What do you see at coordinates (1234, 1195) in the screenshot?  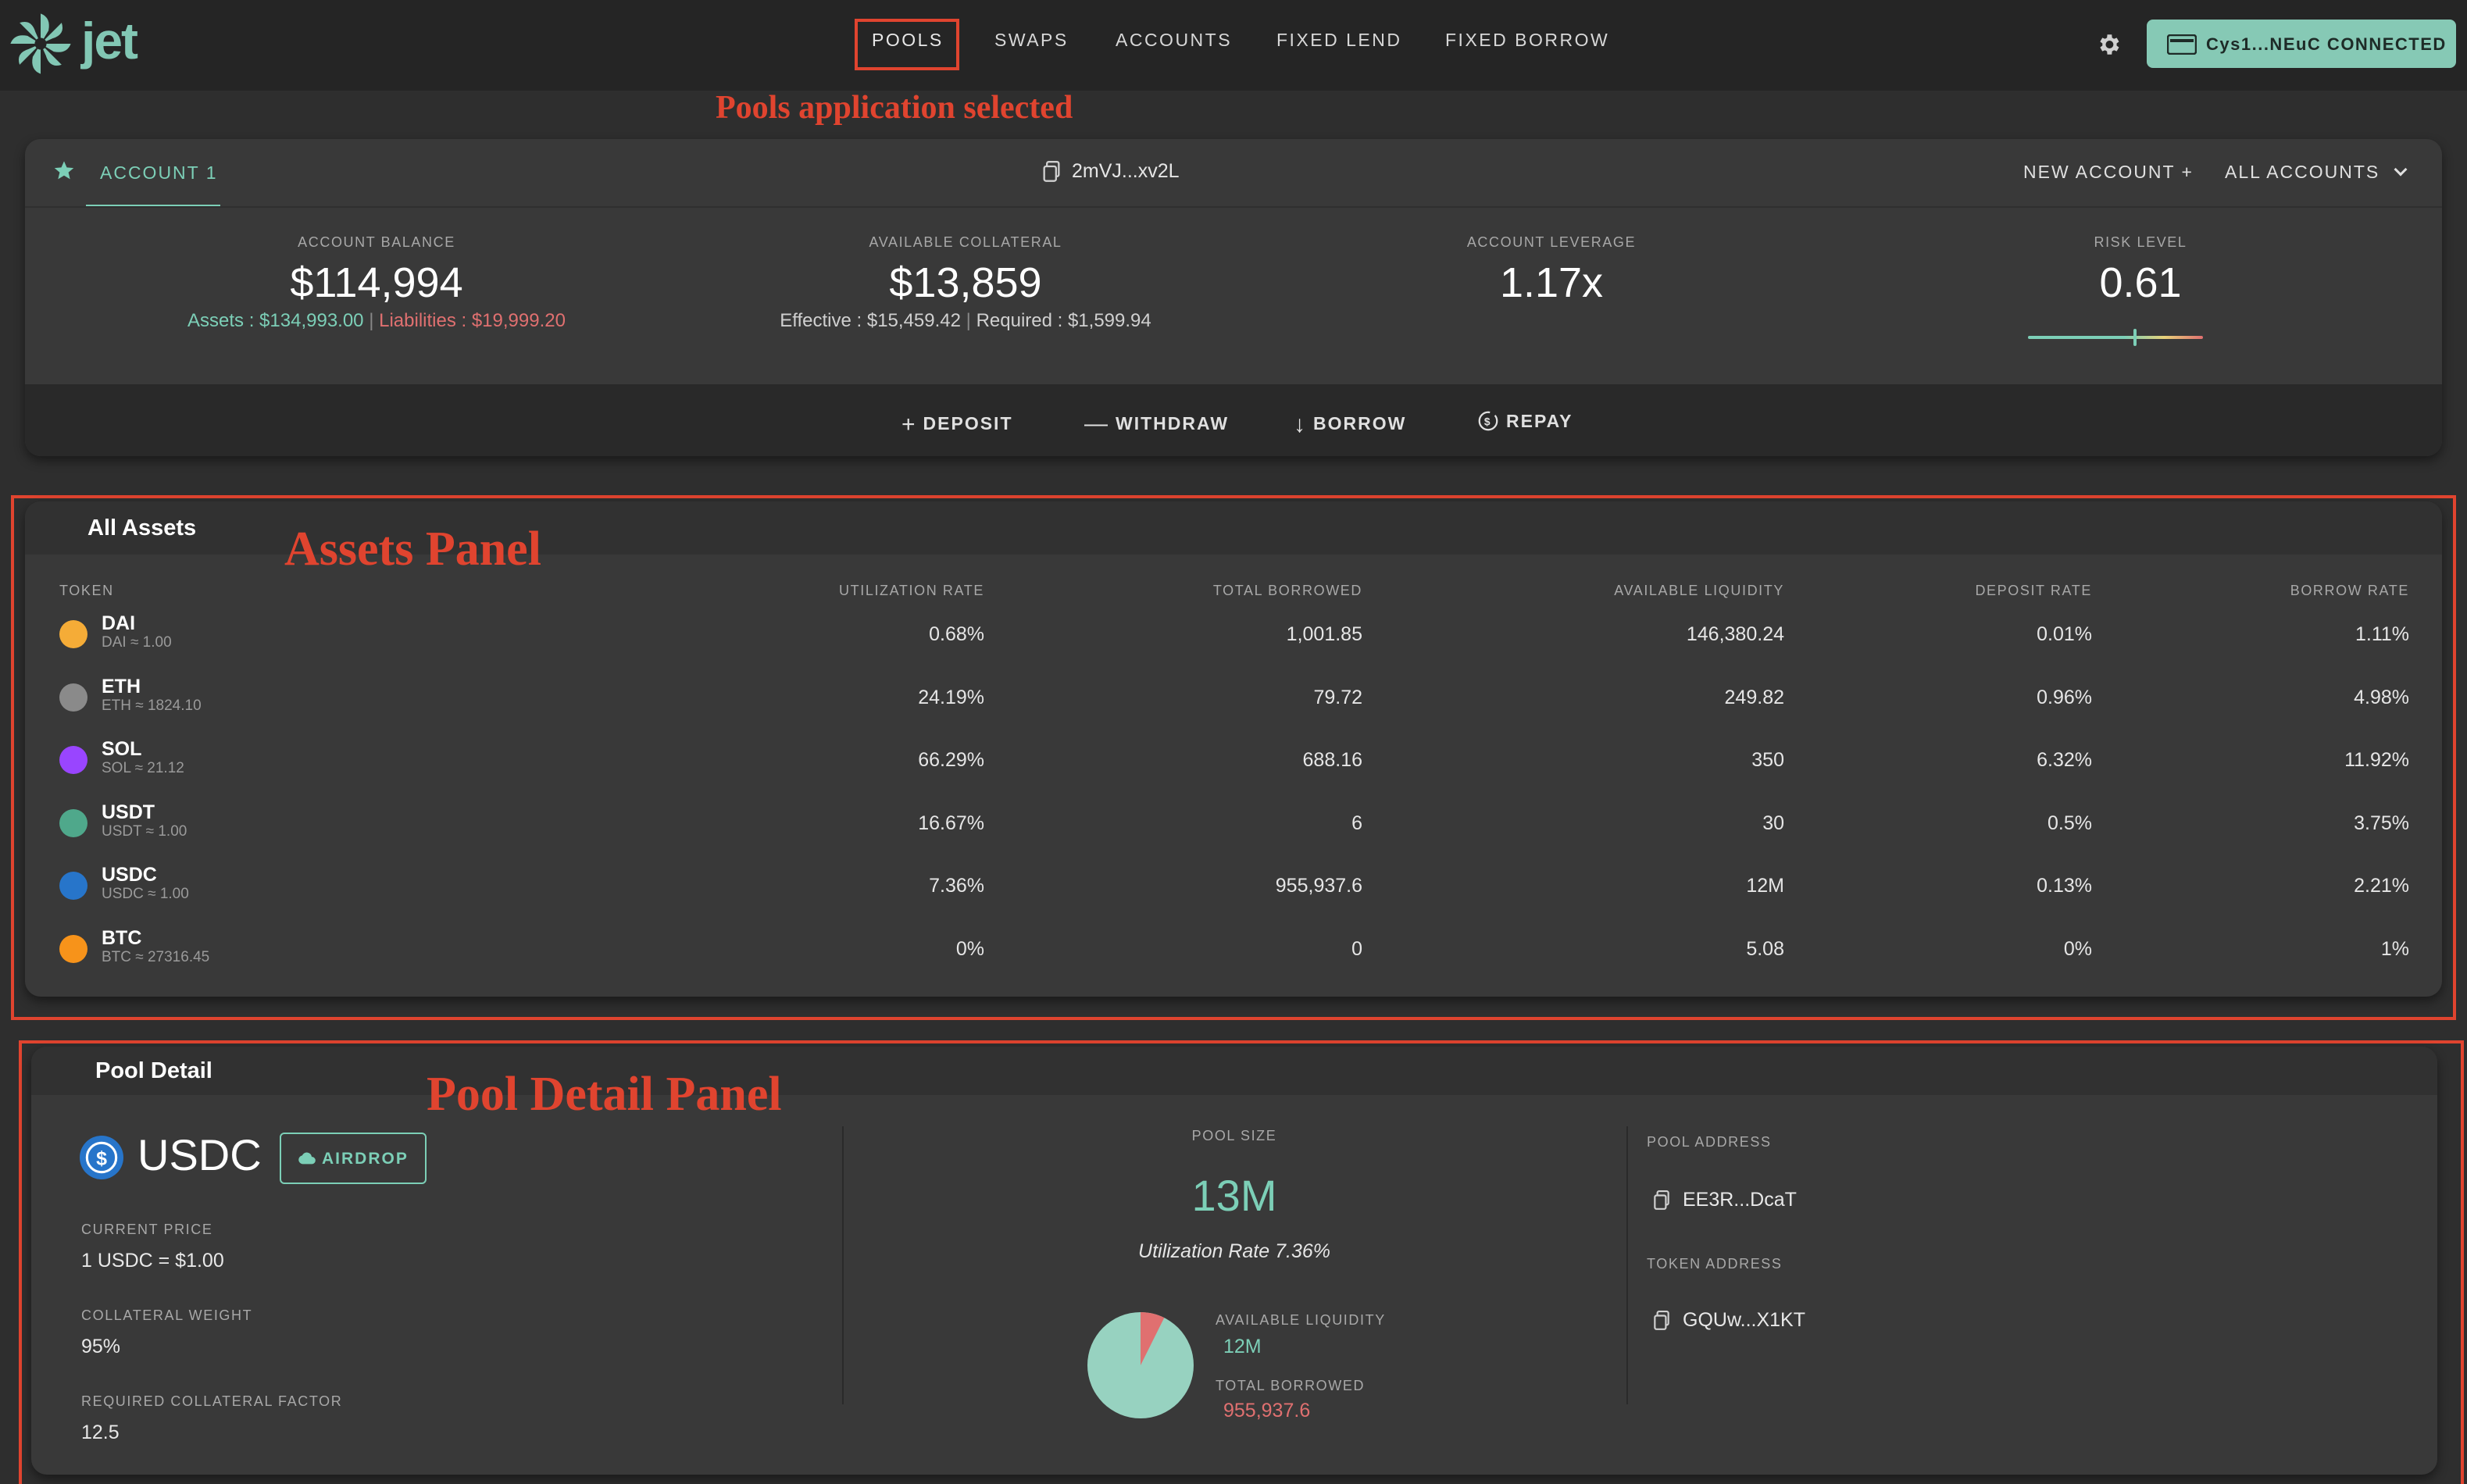 I see `pool-size-value: 13M` at bounding box center [1234, 1195].